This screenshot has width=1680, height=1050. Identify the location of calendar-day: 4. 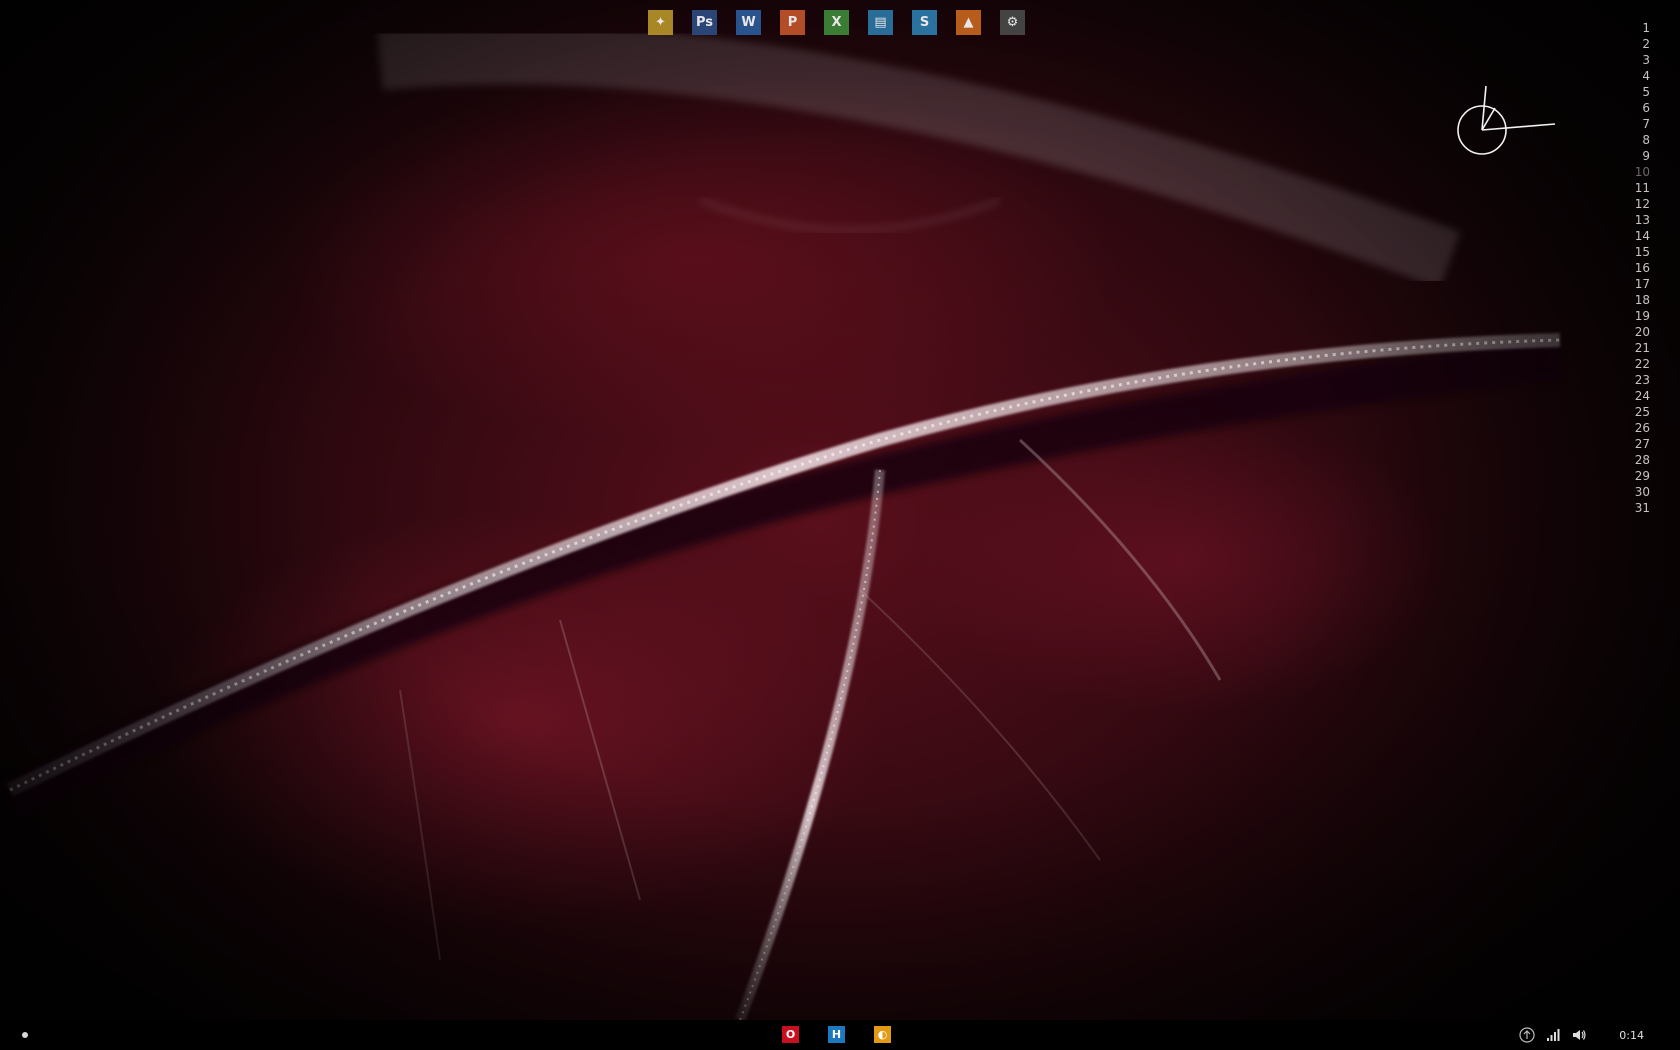
(1646, 76).